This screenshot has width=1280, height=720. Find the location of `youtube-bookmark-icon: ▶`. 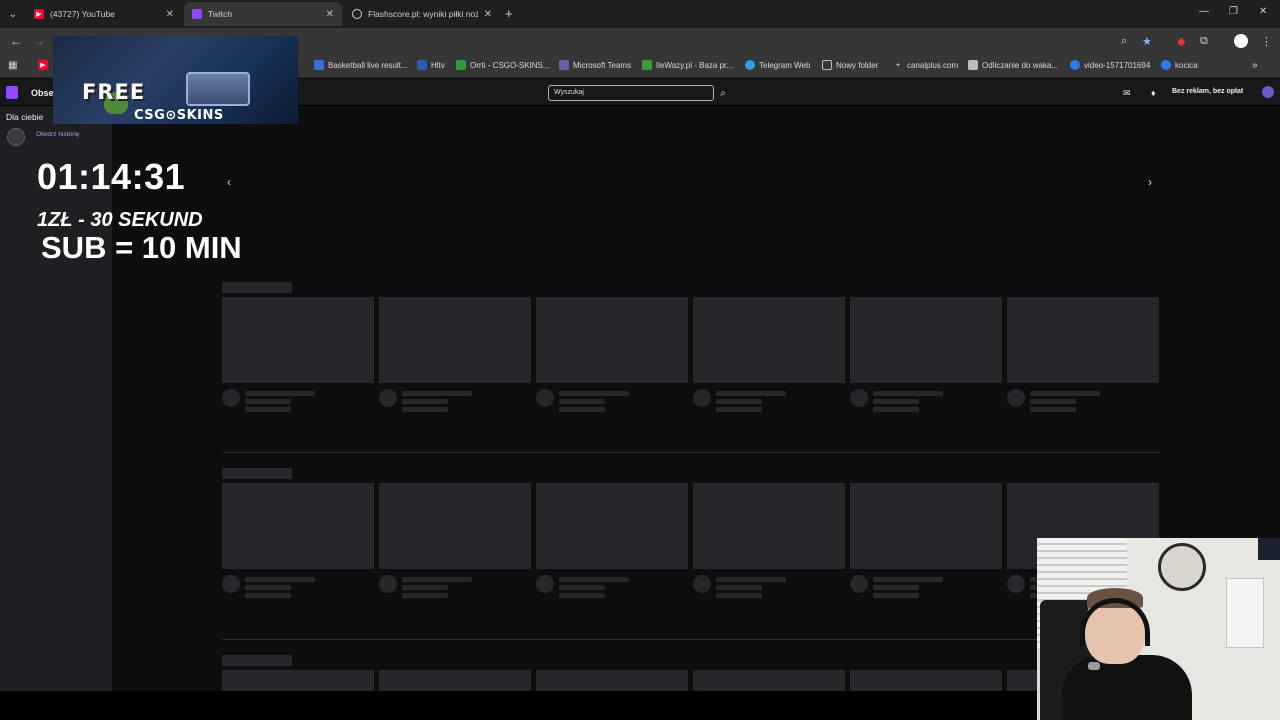

youtube-bookmark-icon: ▶ is located at coordinates (45, 65).